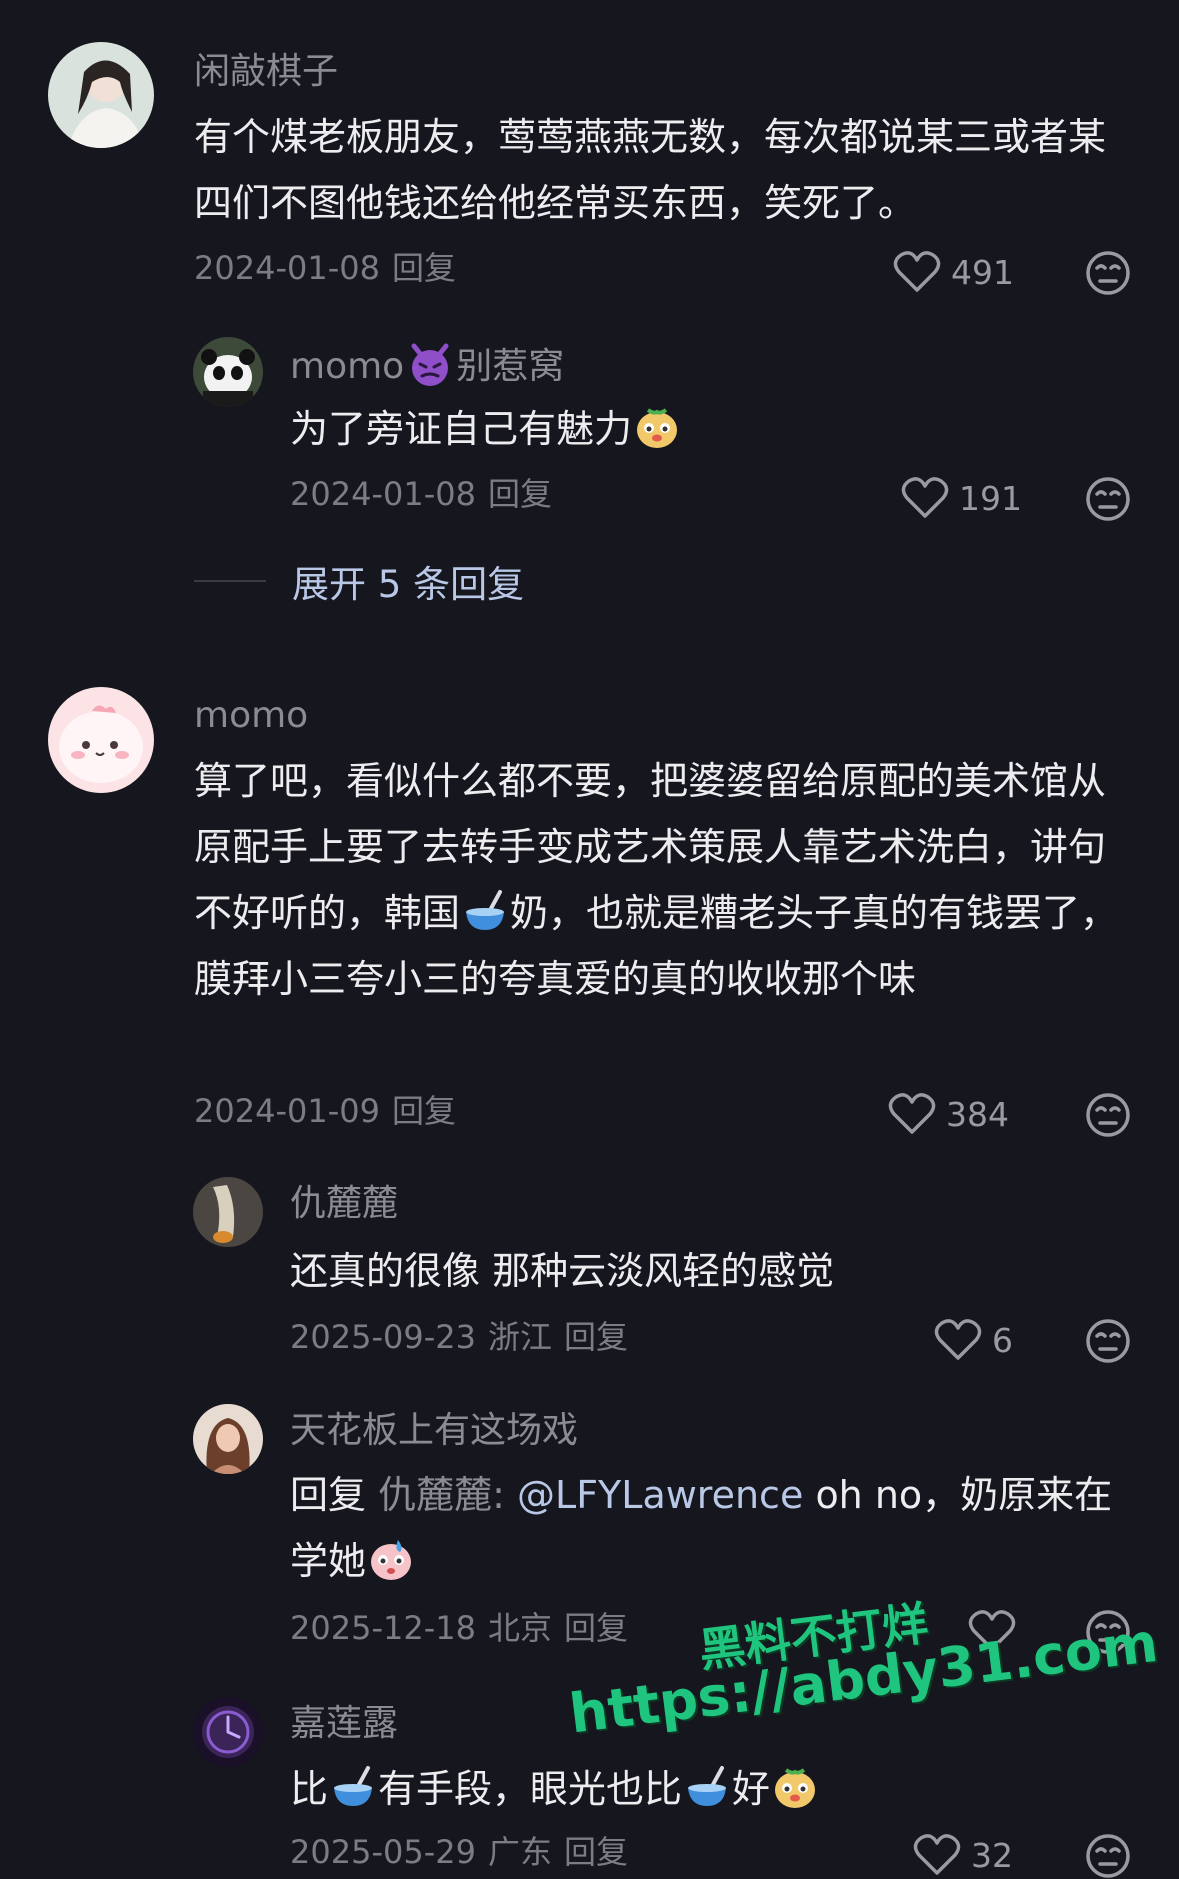  Describe the element at coordinates (992, 1855) in the screenshot. I see `like-count: 32` at that location.